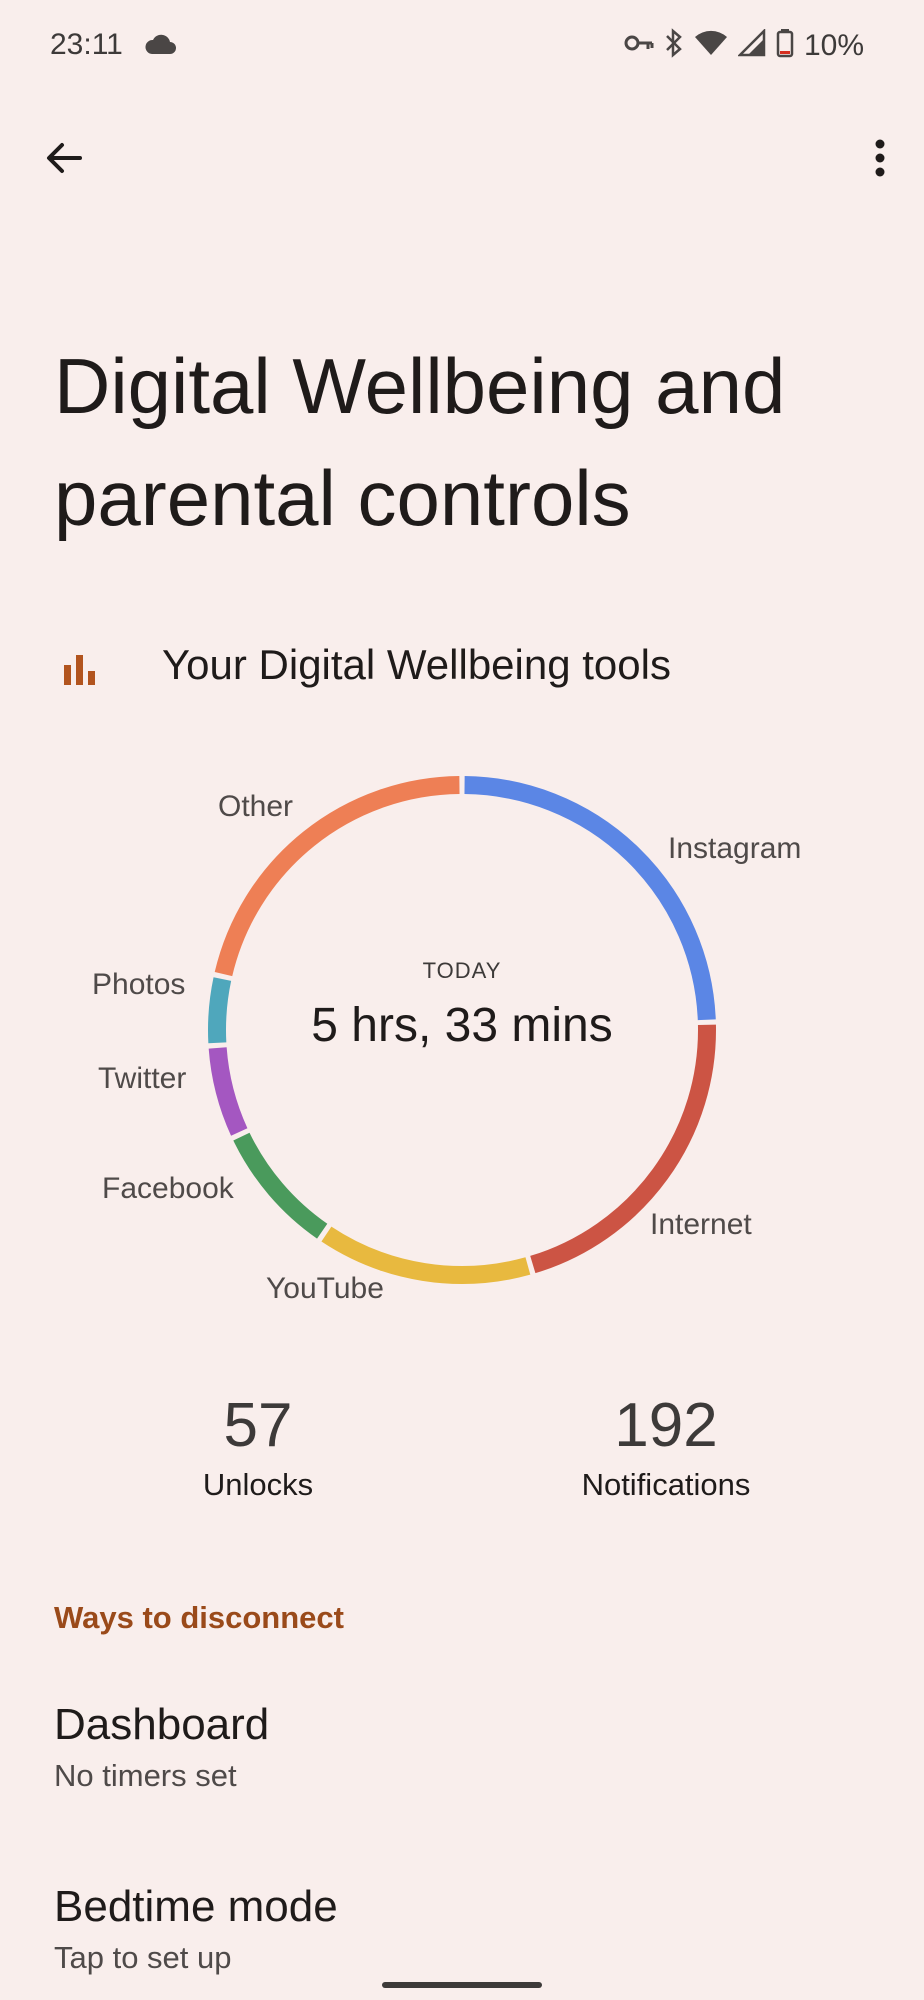 The height and width of the screenshot is (2000, 924). What do you see at coordinates (82, 665) in the screenshot?
I see `bar-chart-icon` at bounding box center [82, 665].